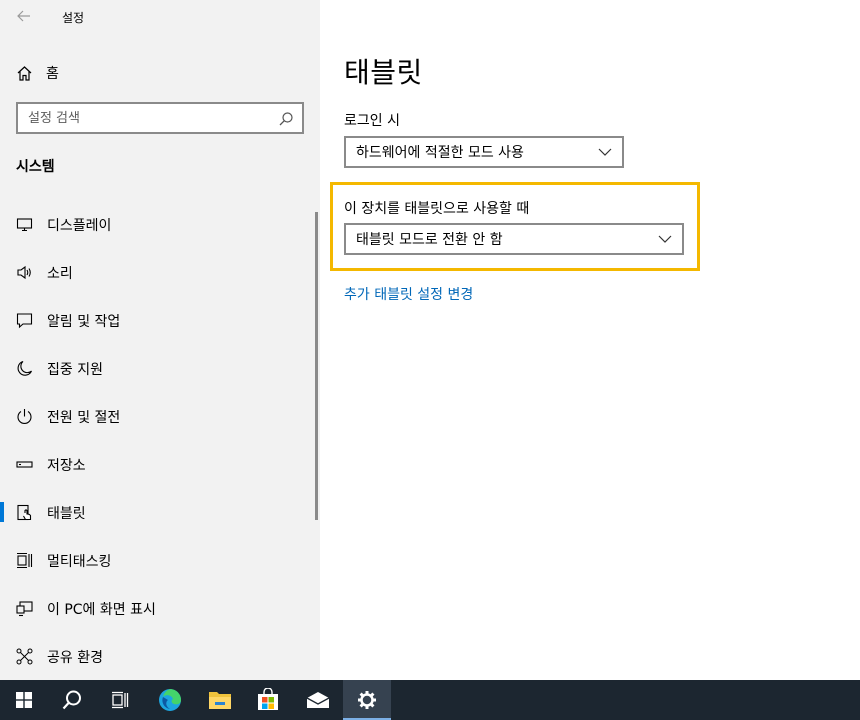 The height and width of the screenshot is (720, 860). Describe the element at coordinates (157, 224) in the screenshot. I see `sidebar-item-display: 디스플레이` at that location.